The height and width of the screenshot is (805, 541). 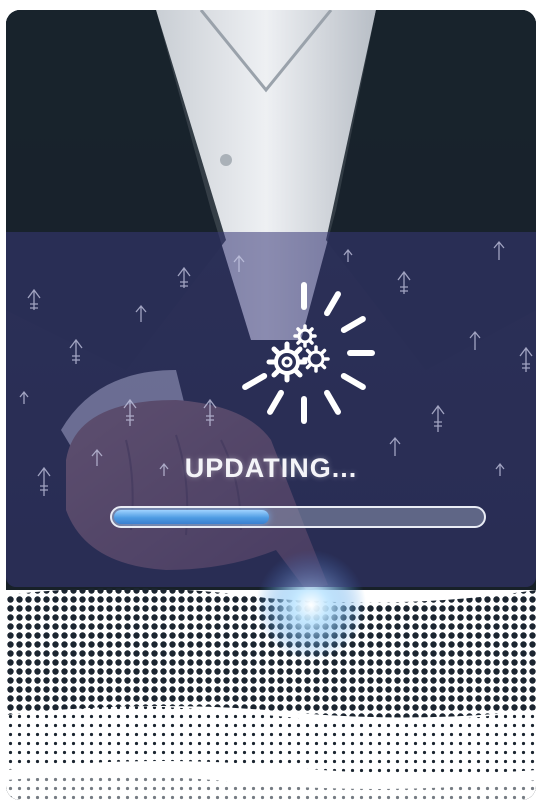 I want to click on gears-icon, so click(x=298, y=353).